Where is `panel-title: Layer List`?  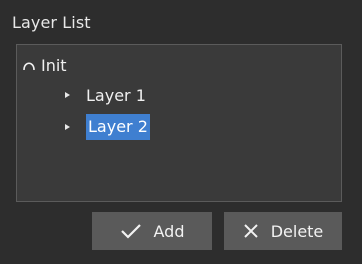 panel-title: Layer List is located at coordinates (51, 22).